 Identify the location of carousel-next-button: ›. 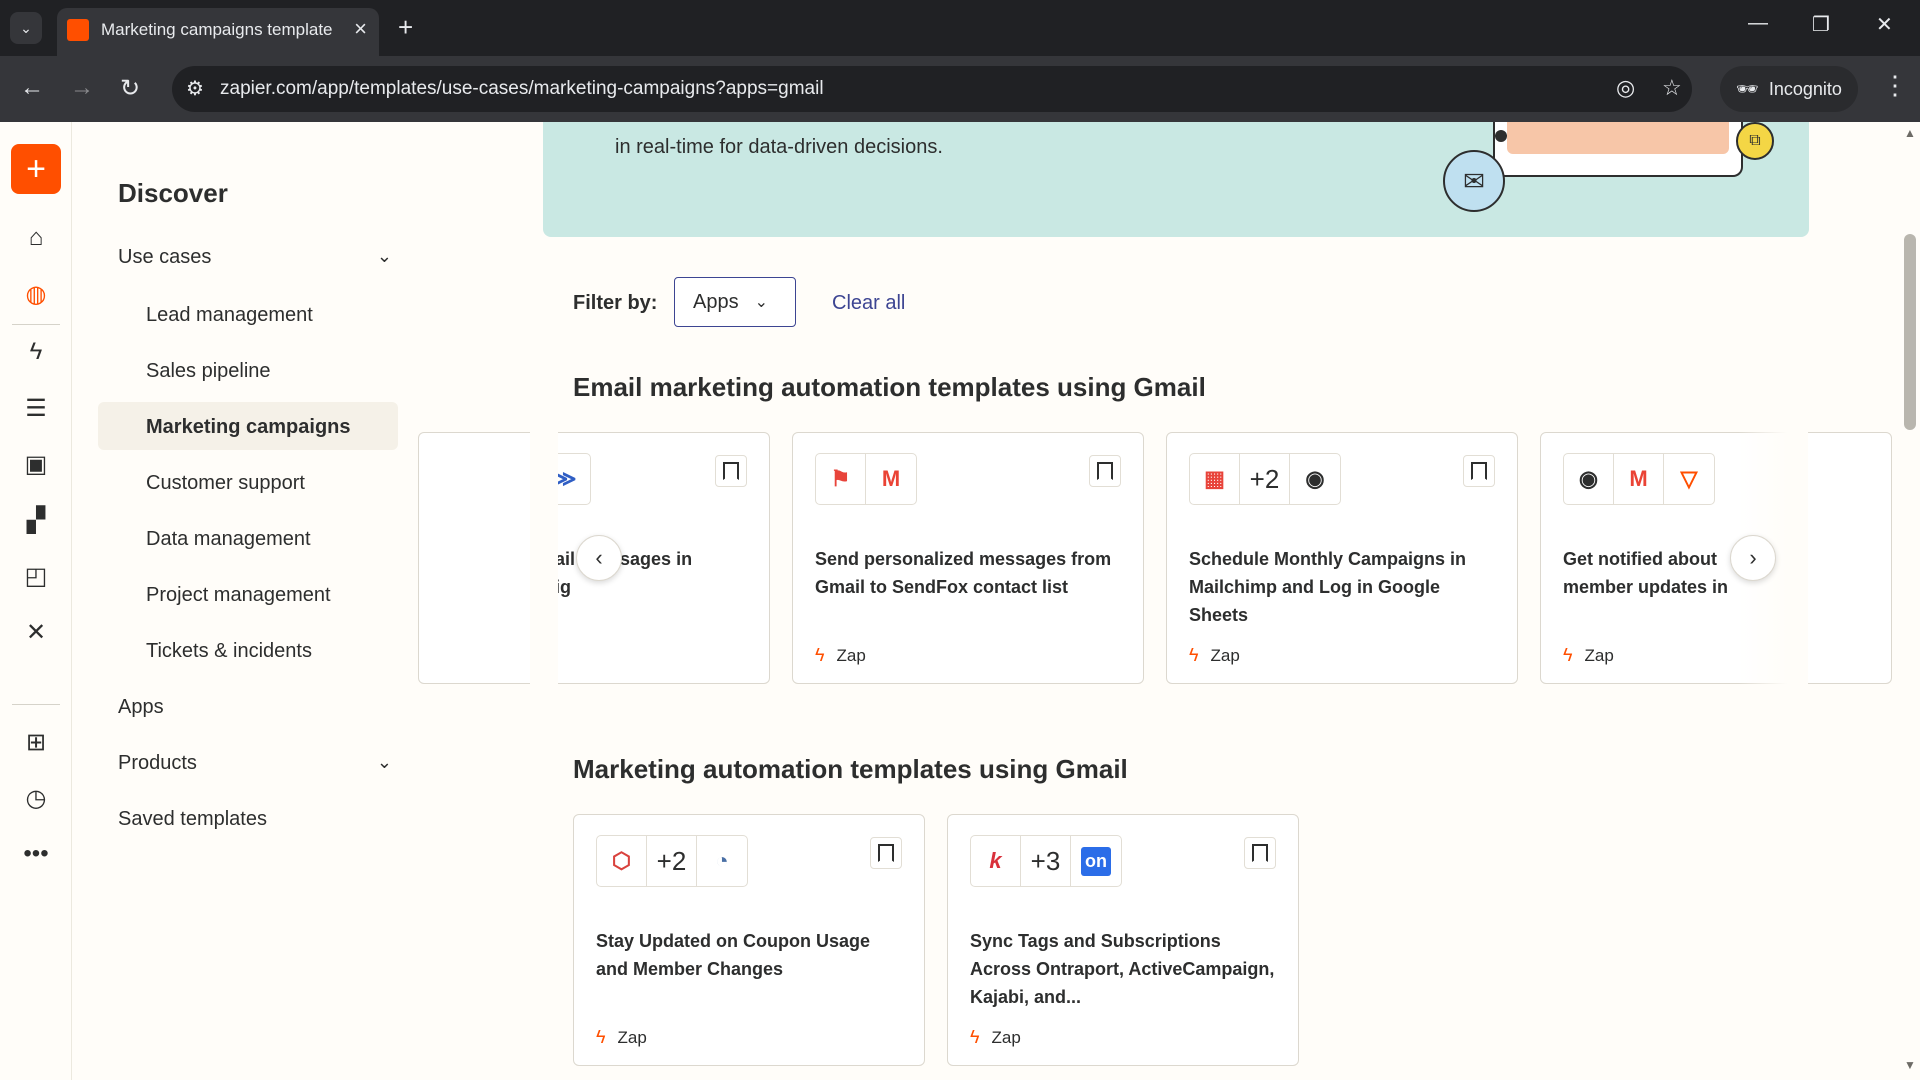
(1753, 558).